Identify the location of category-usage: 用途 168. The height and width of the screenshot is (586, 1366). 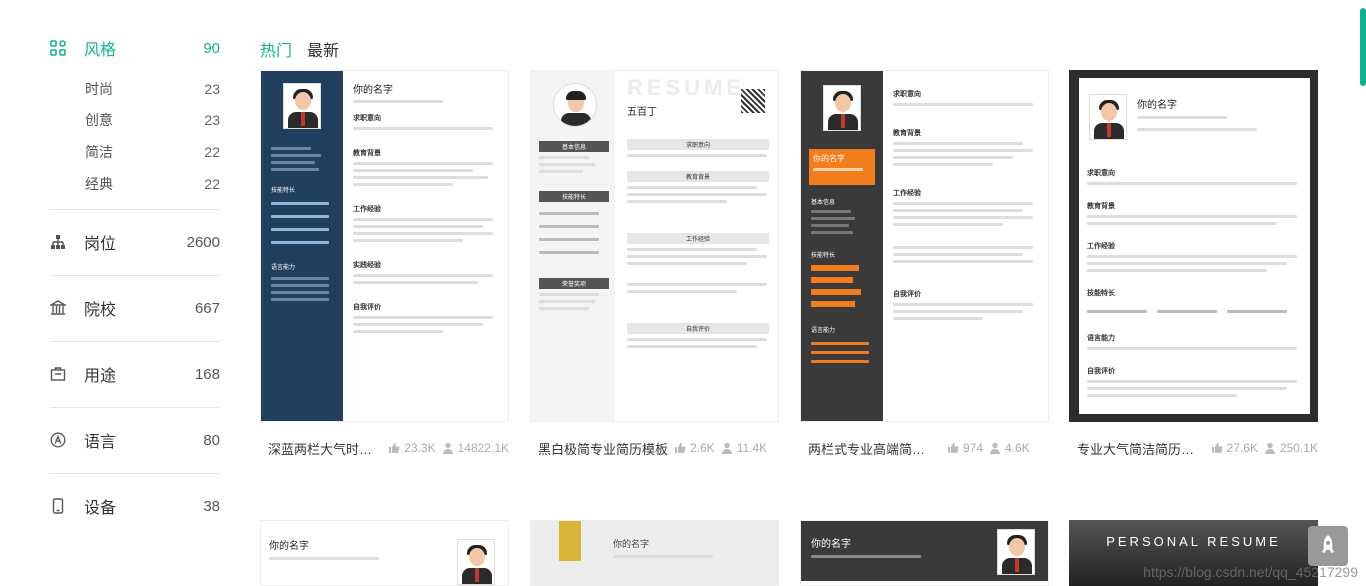
(135, 374).